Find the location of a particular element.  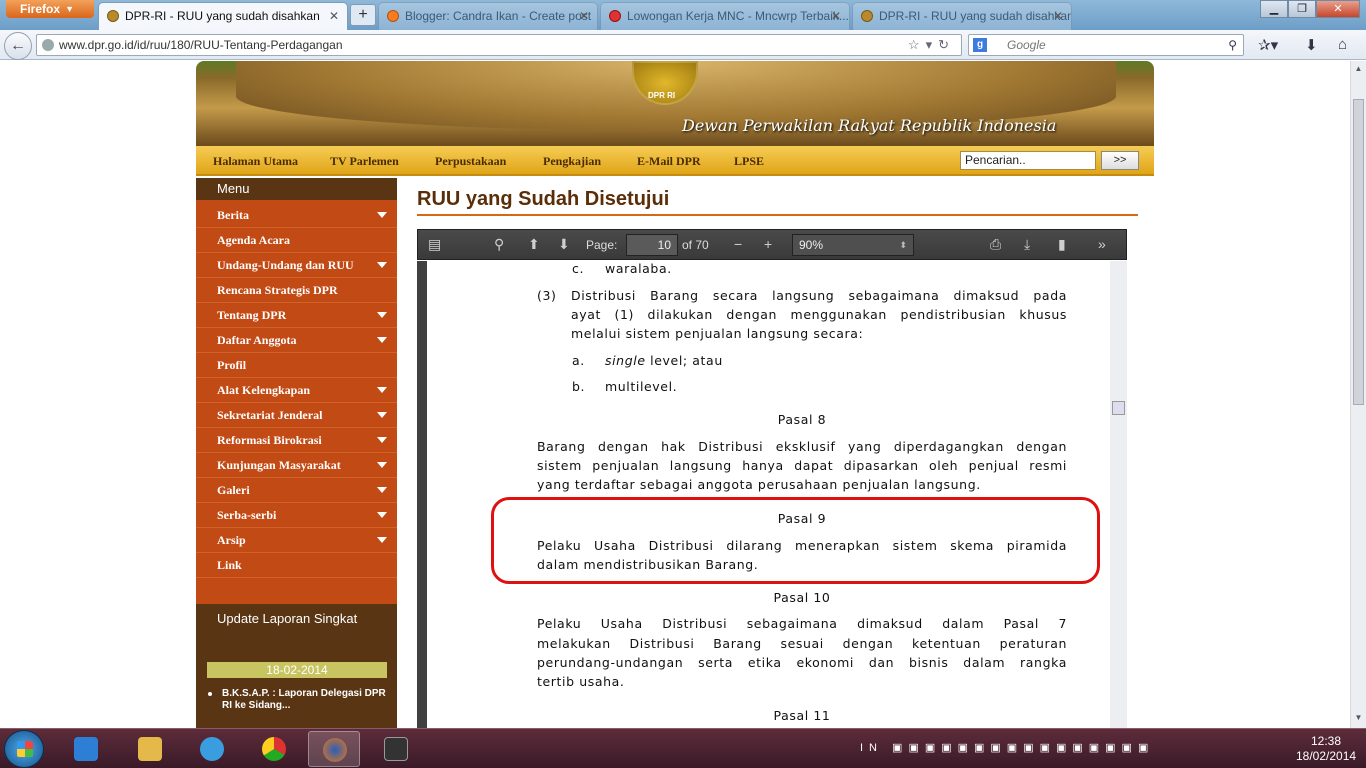

home-icon: ⌂ is located at coordinates (1342, 44).